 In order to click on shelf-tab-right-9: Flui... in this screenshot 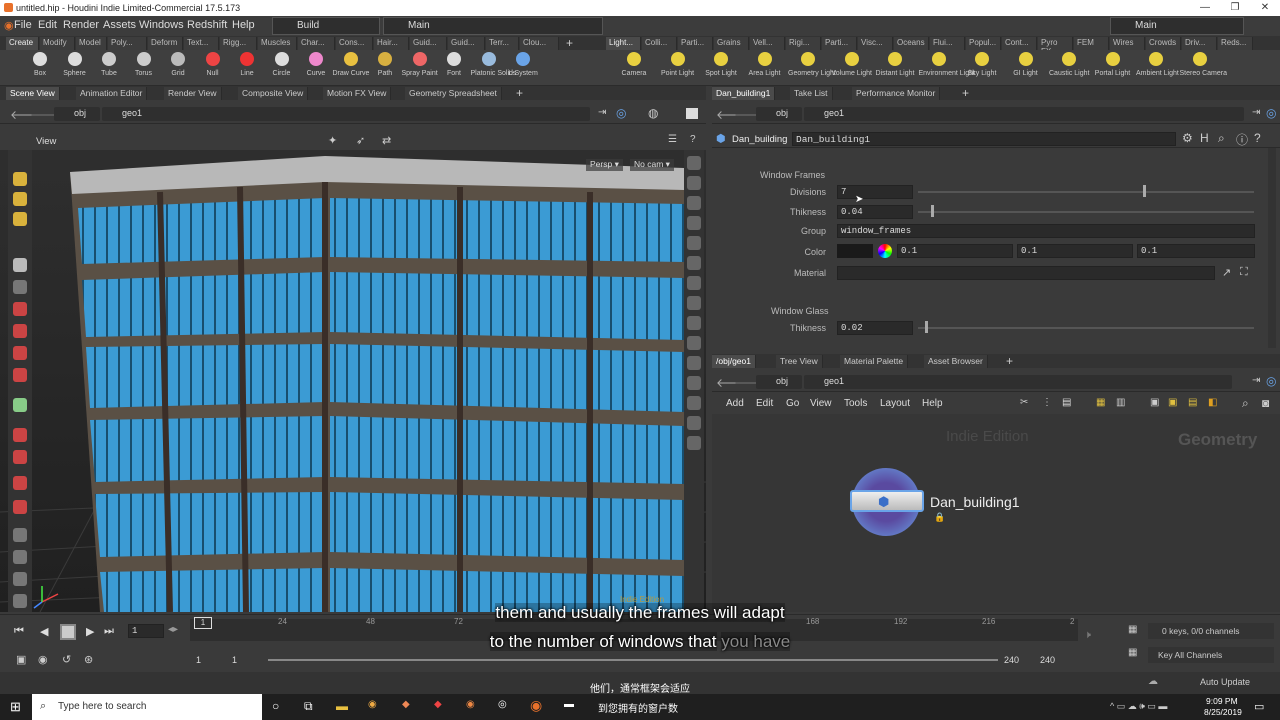, I will do `click(947, 43)`.